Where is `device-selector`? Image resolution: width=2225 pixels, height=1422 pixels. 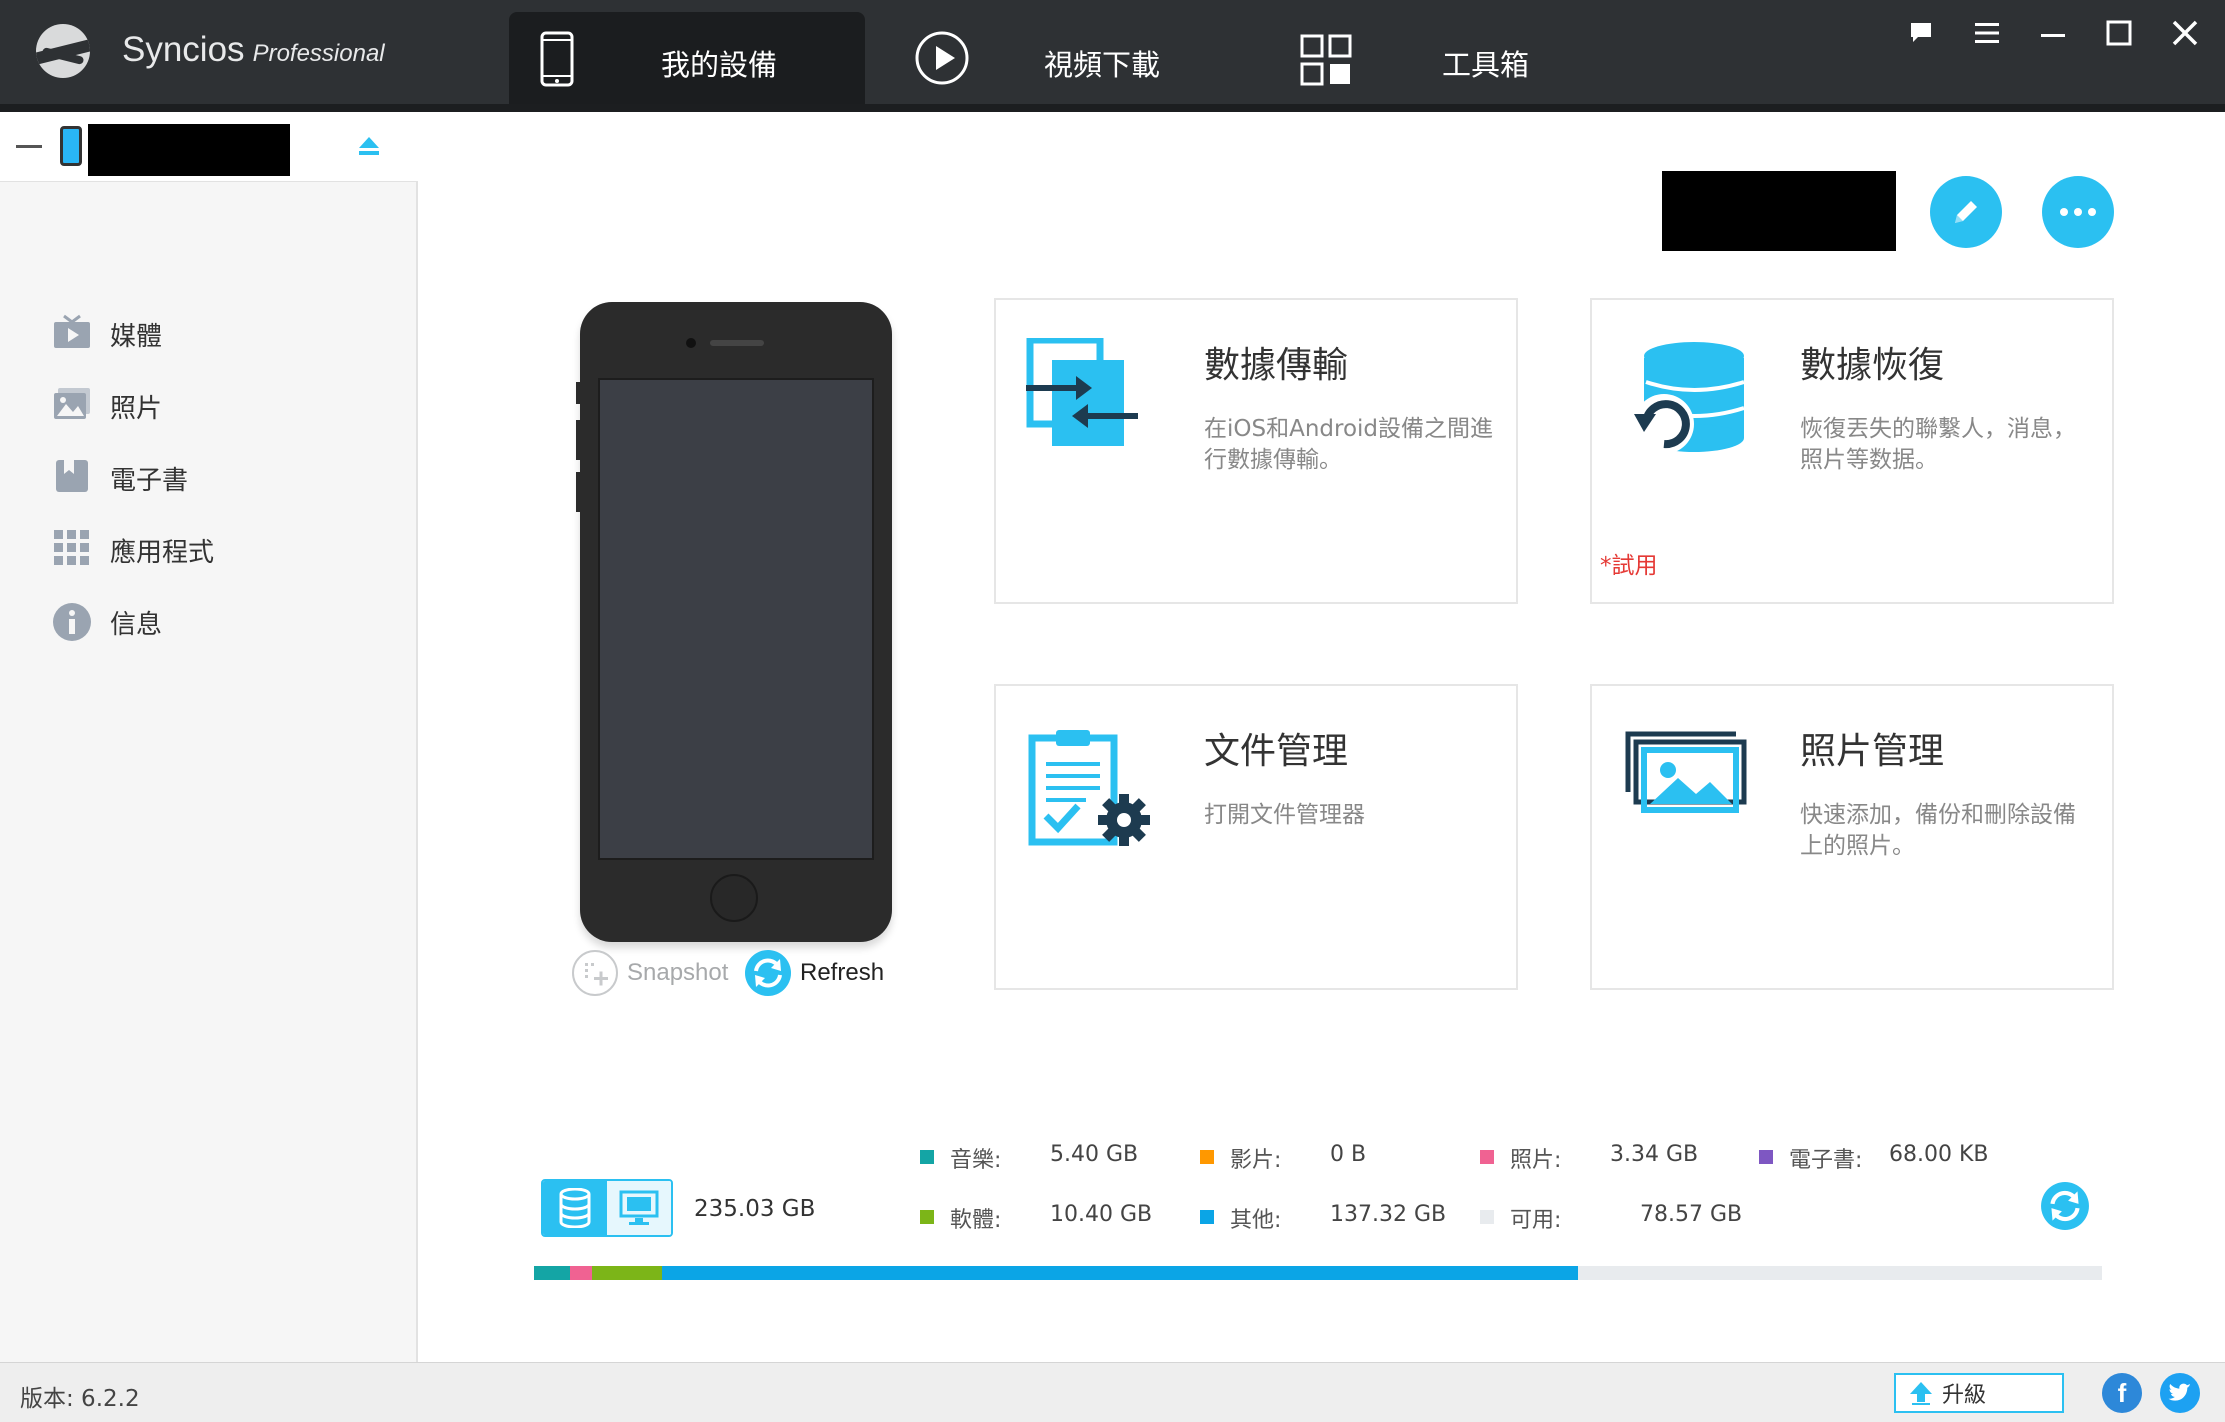 device-selector is located at coordinates (209, 147).